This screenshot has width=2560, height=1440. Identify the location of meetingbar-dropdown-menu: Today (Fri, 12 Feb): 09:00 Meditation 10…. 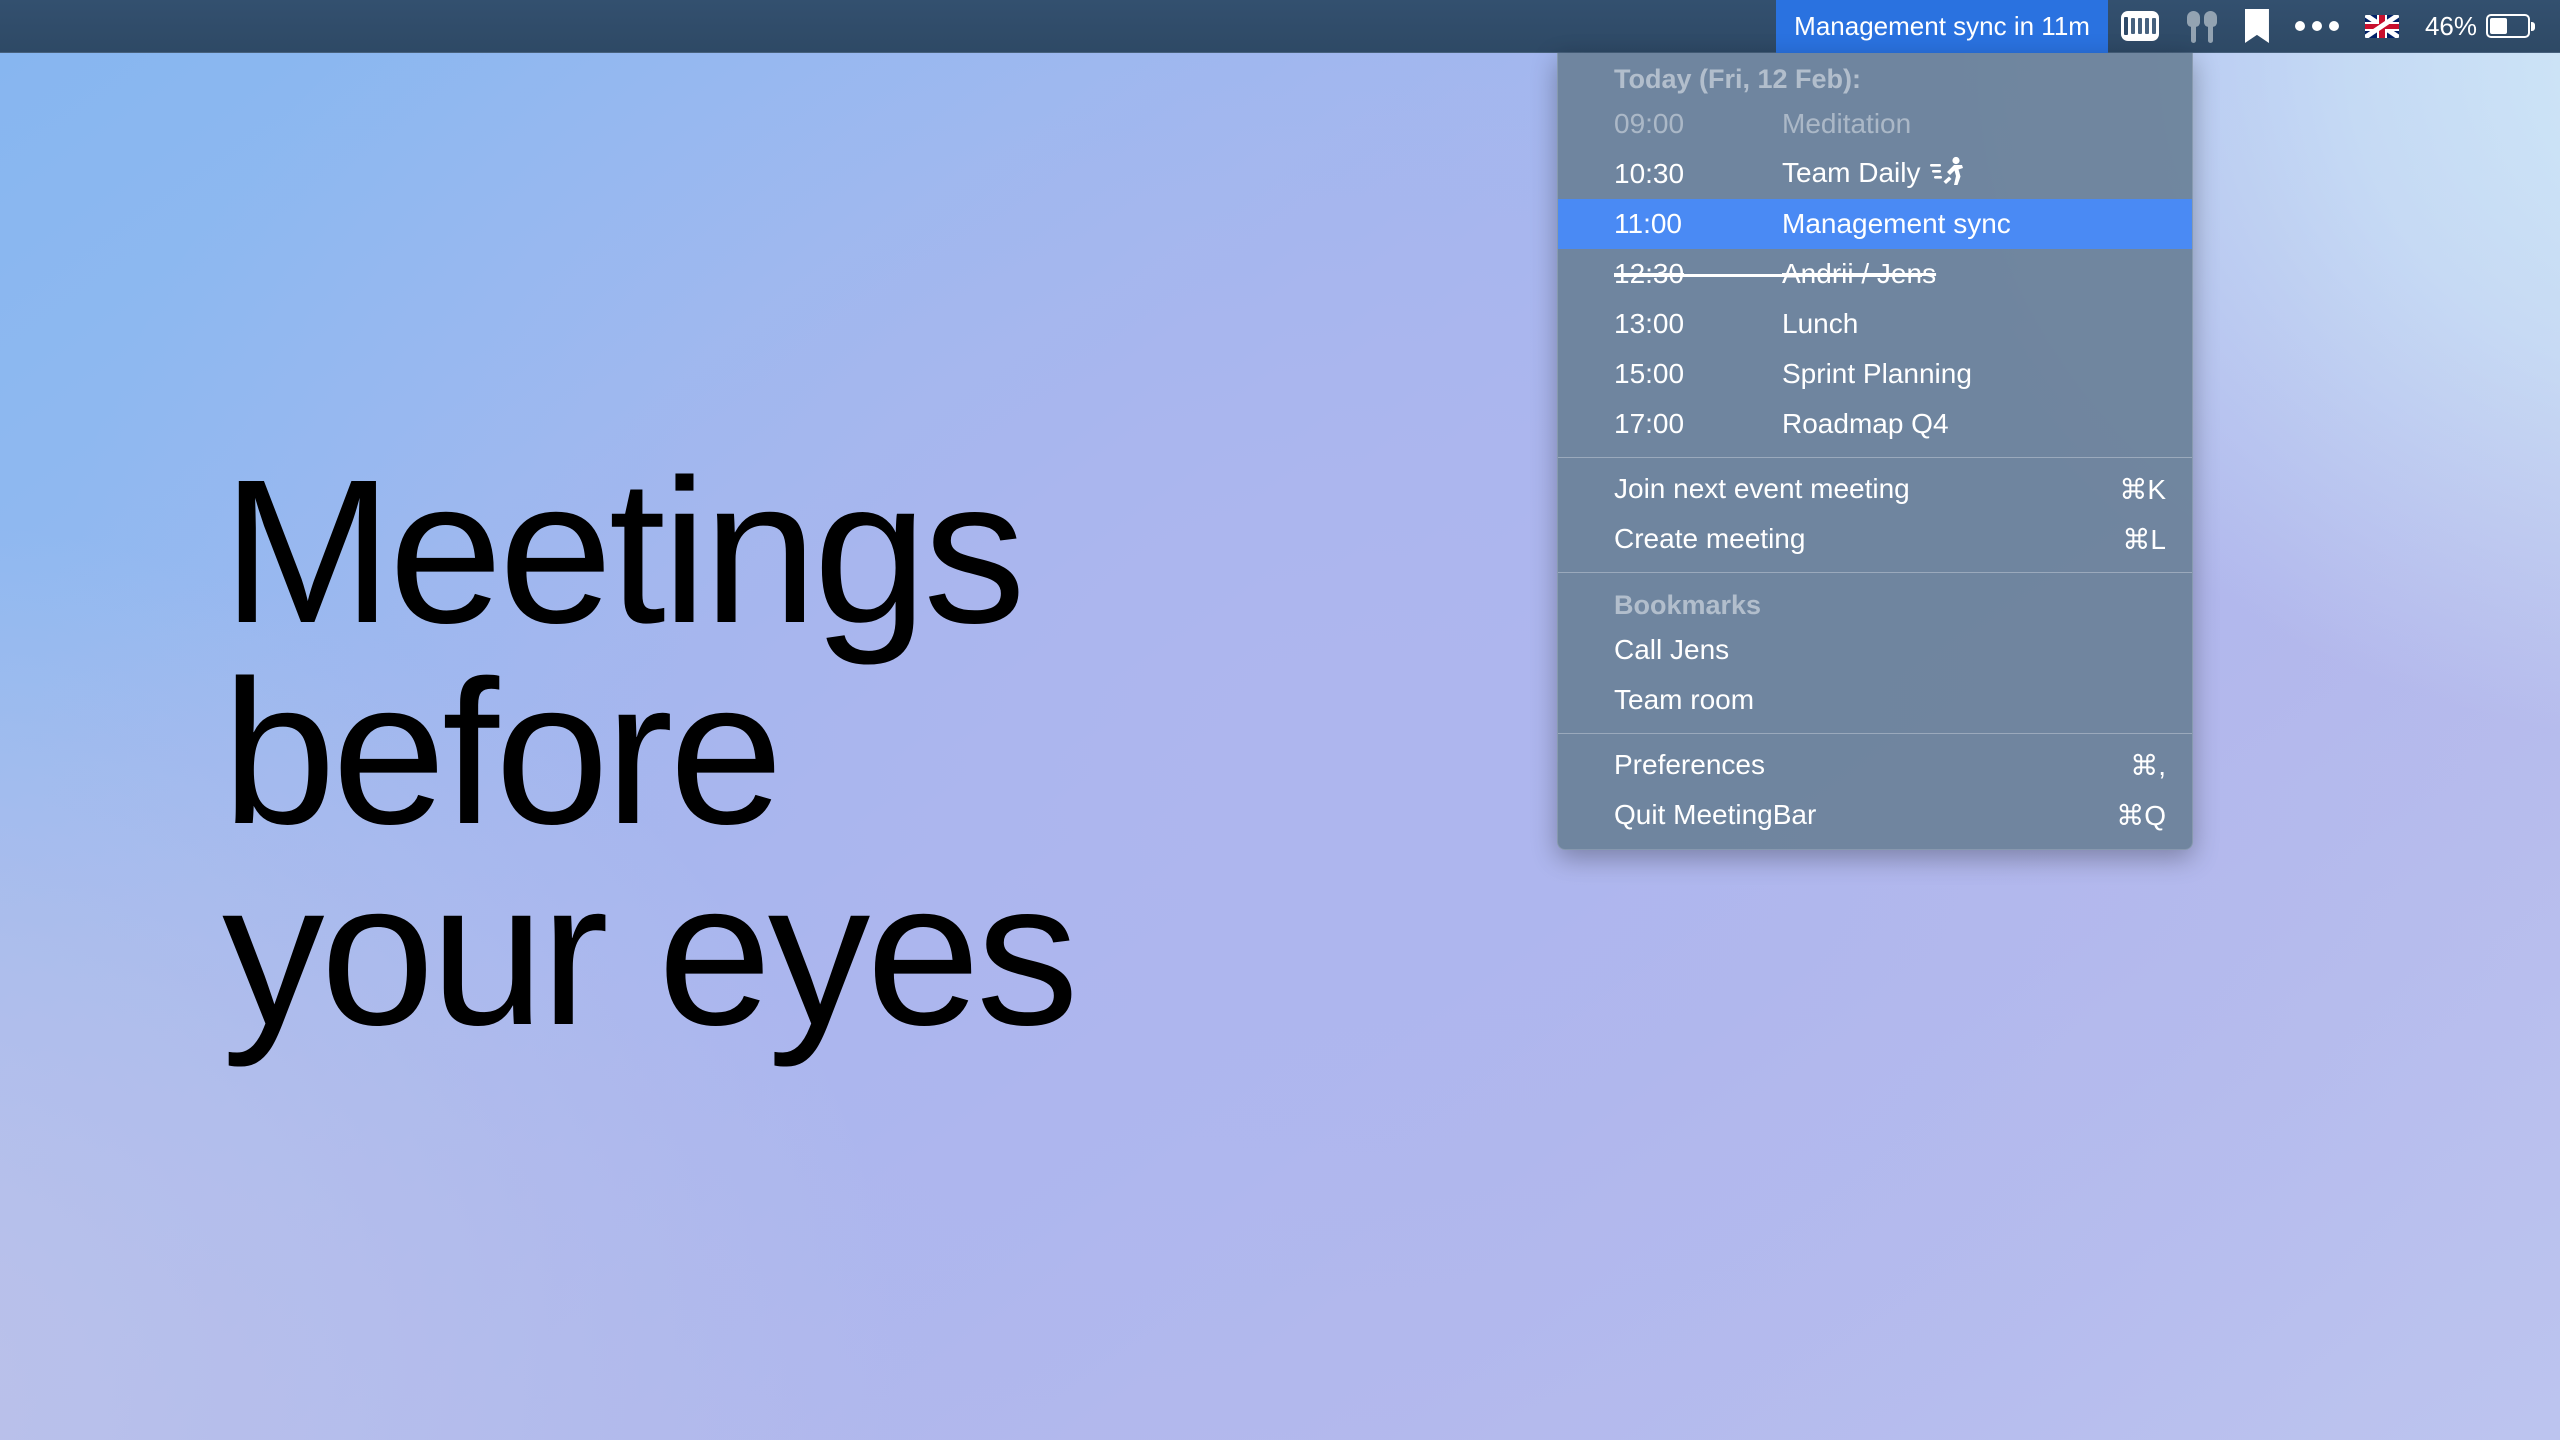
(1875, 451).